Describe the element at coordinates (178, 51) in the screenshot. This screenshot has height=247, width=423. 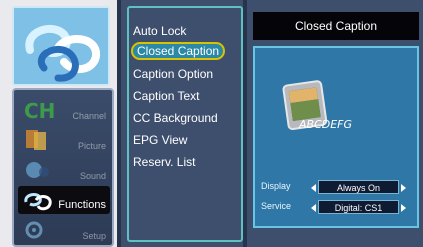
I see `option-closed-caption: Closed Caption` at that location.